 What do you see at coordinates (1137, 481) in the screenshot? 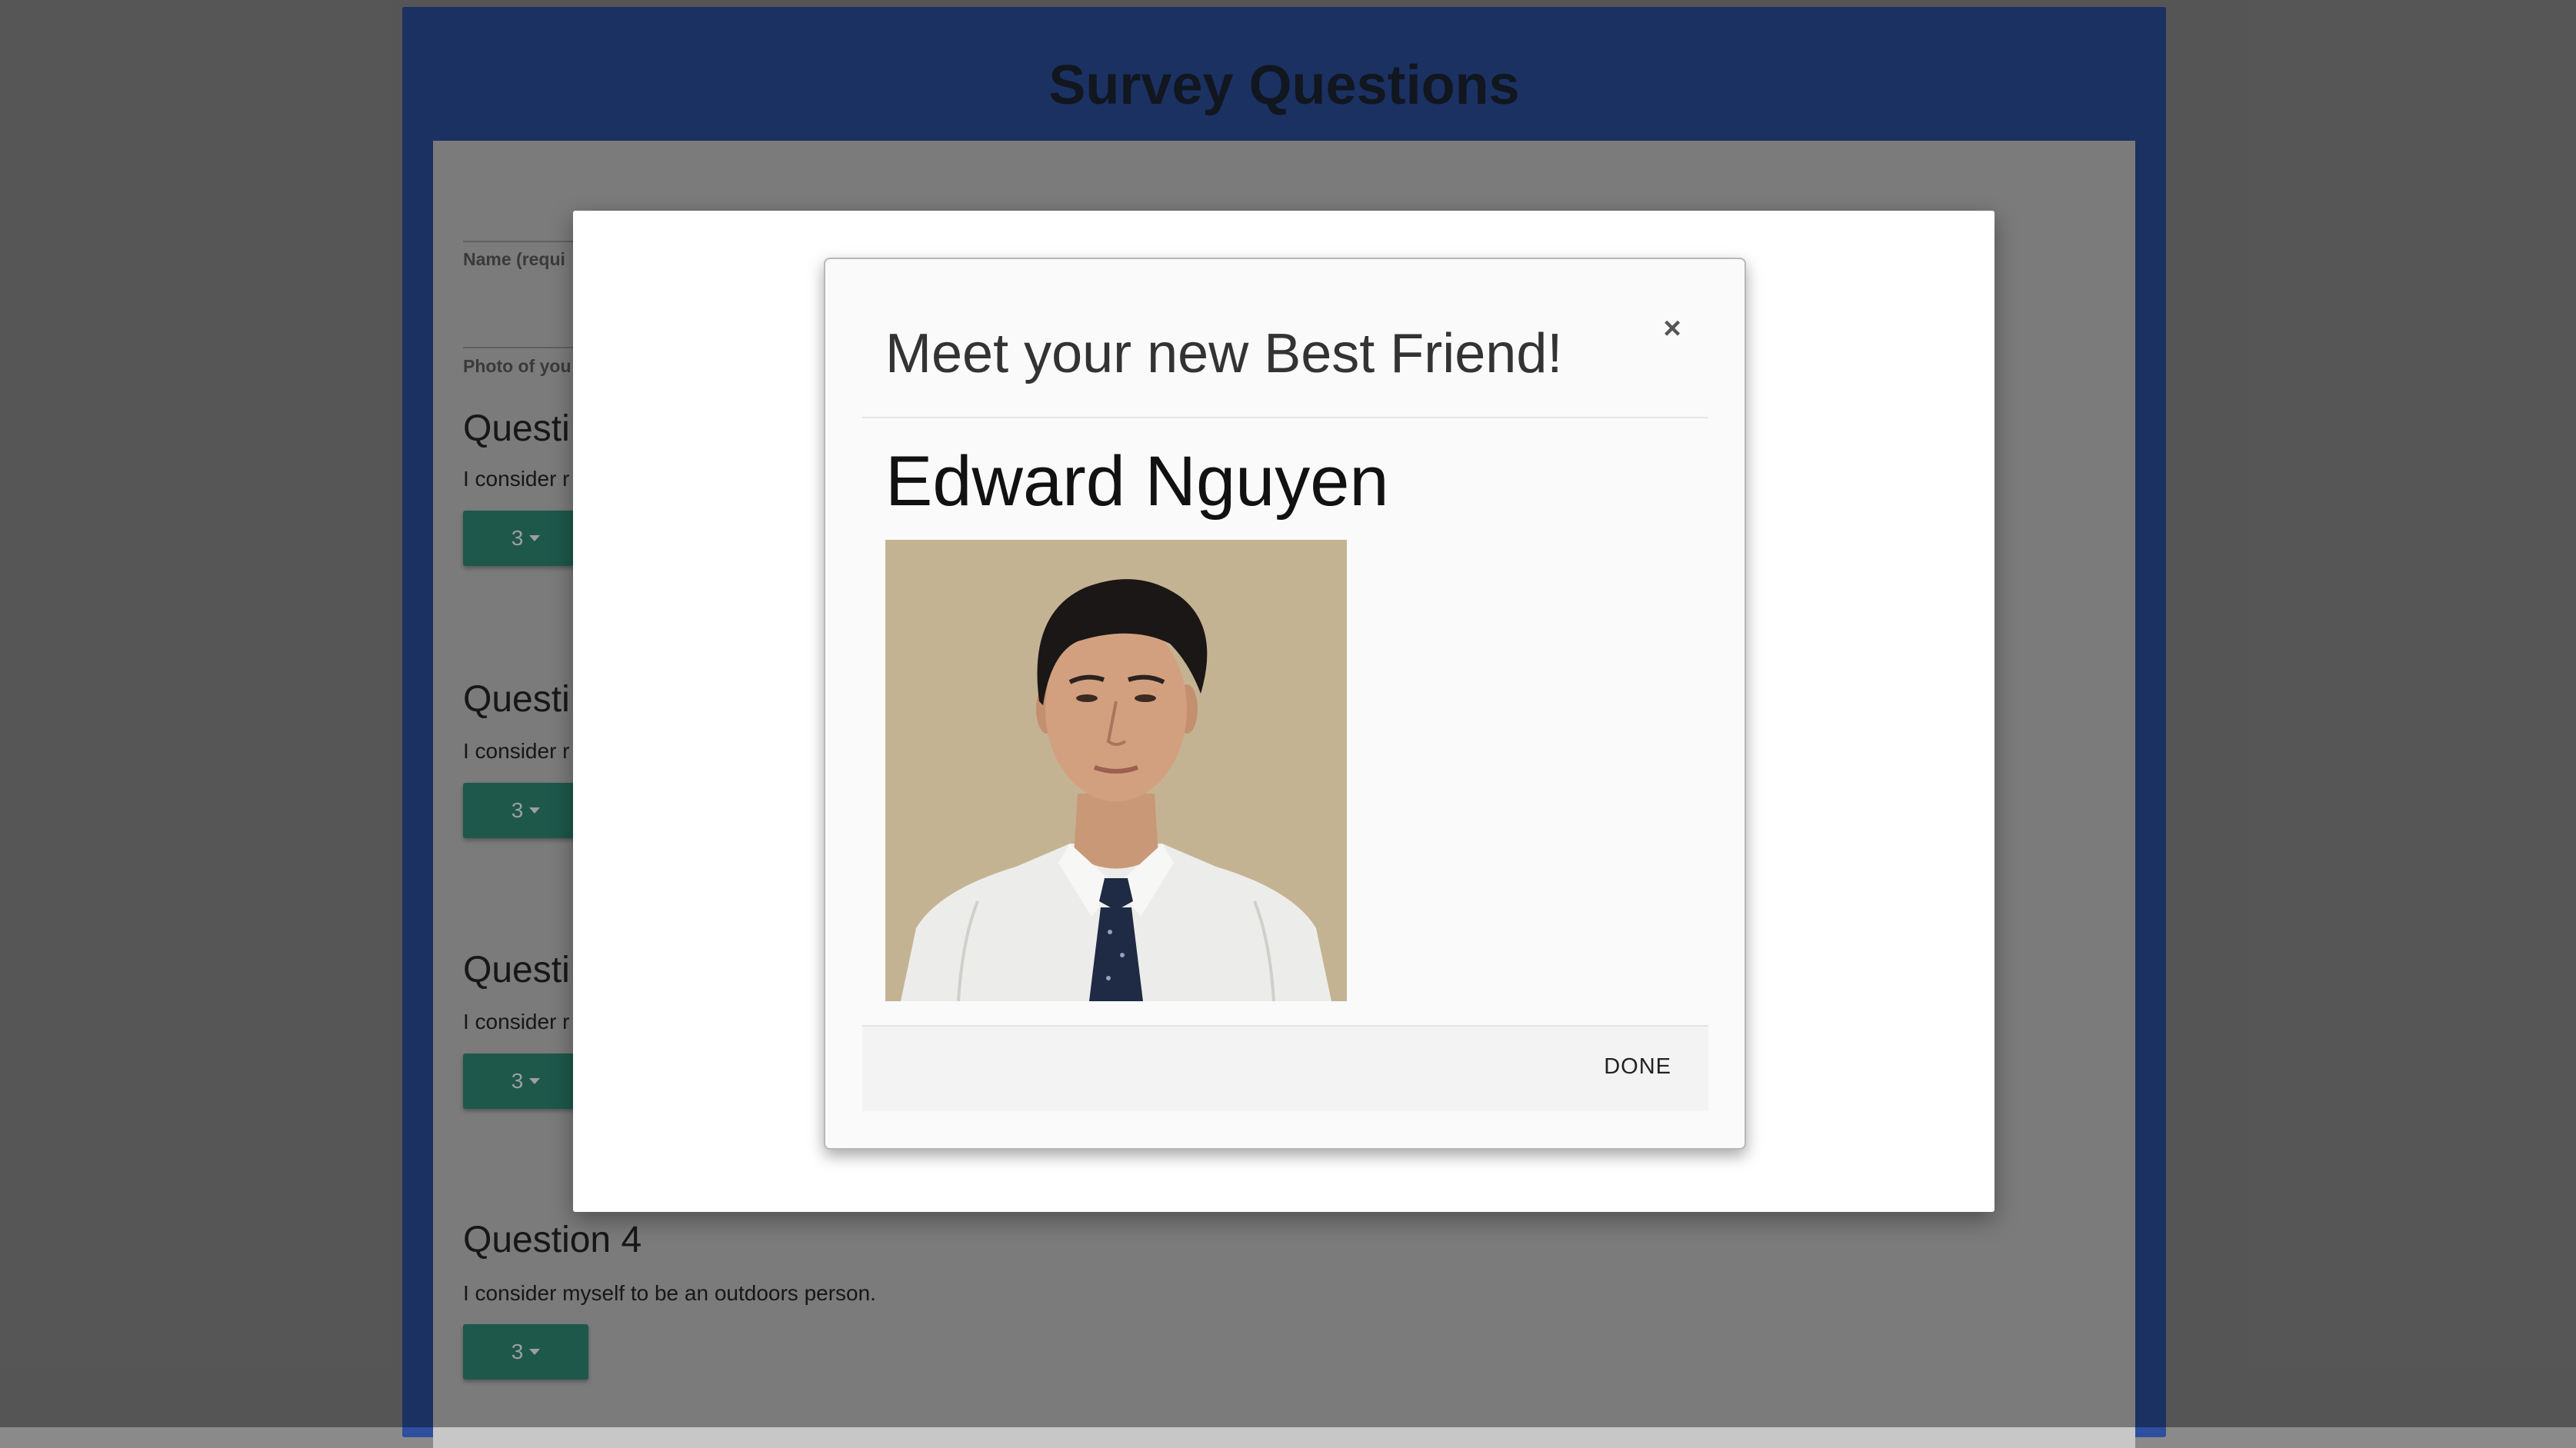
I see `friend-name: Edward Nguyen` at bounding box center [1137, 481].